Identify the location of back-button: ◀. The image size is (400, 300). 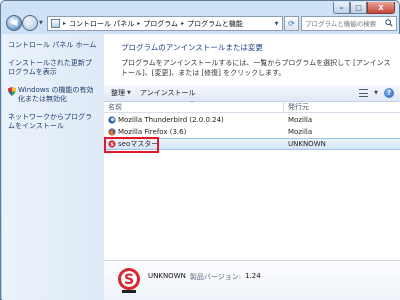
(14, 23).